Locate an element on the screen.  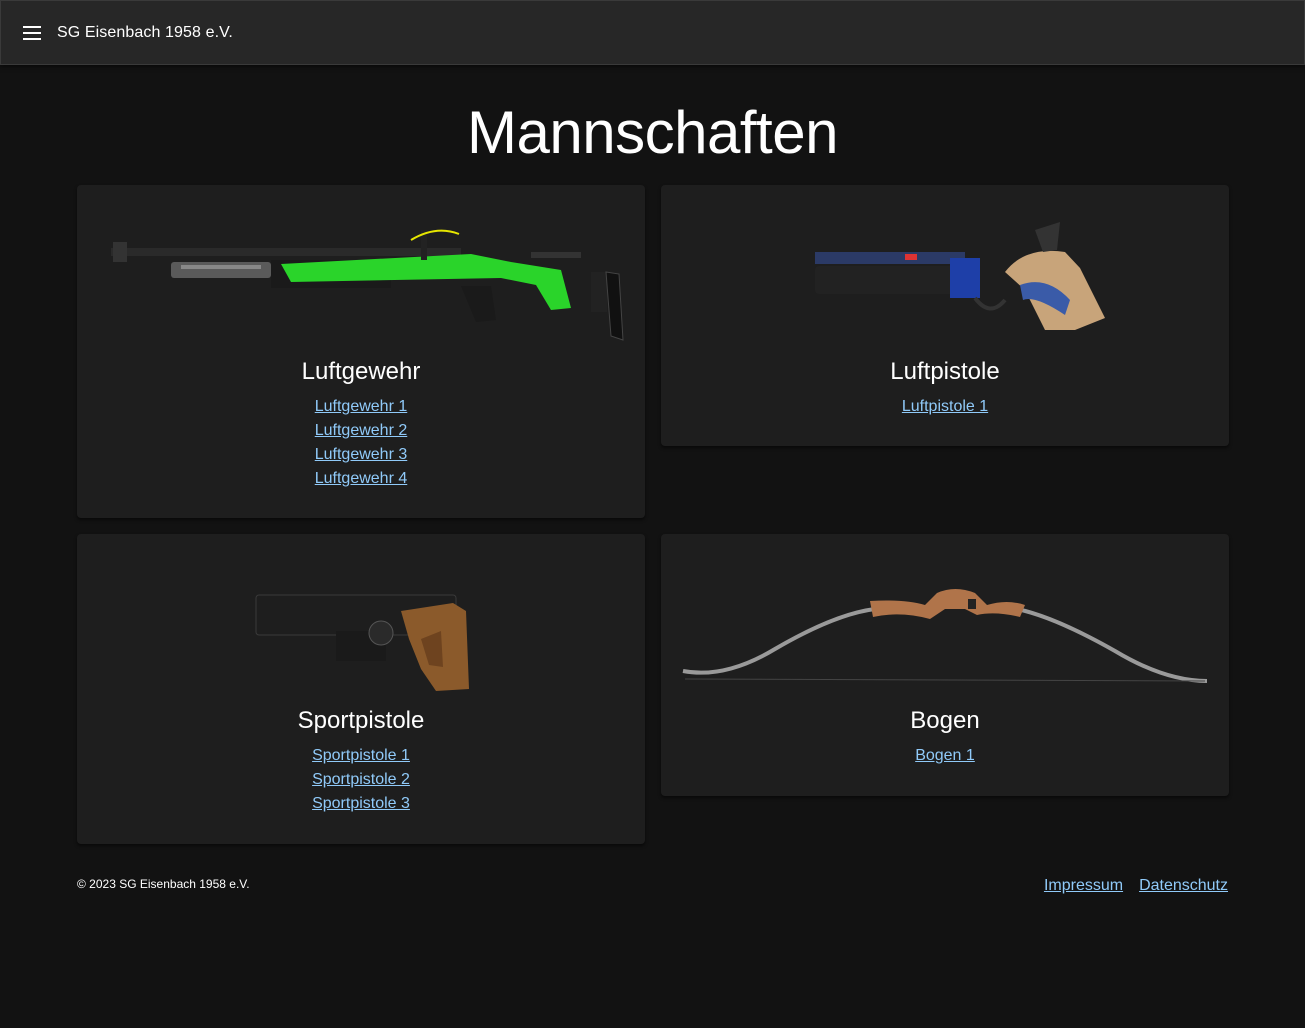
team-title-luftpistole: Luftpistole is located at coordinates (945, 371).